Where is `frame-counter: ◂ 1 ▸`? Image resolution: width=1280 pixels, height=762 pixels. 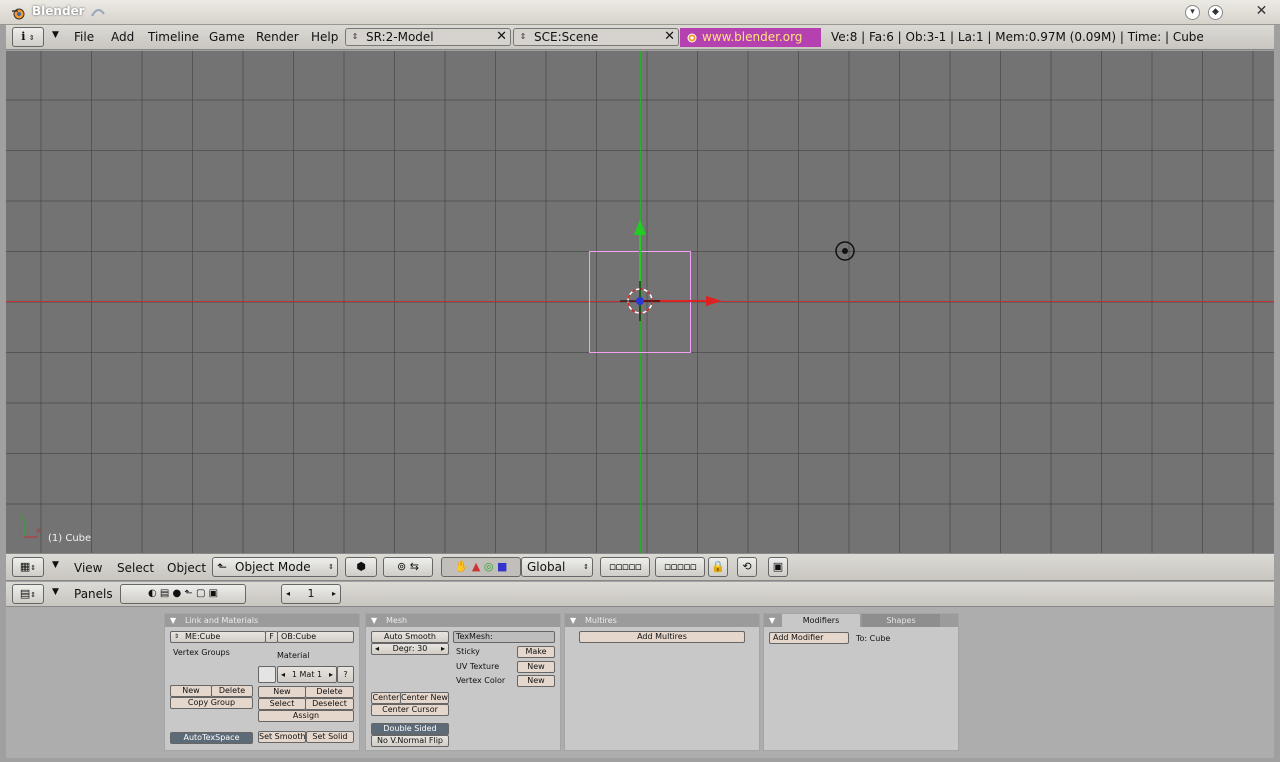 frame-counter: ◂ 1 ▸ is located at coordinates (311, 594).